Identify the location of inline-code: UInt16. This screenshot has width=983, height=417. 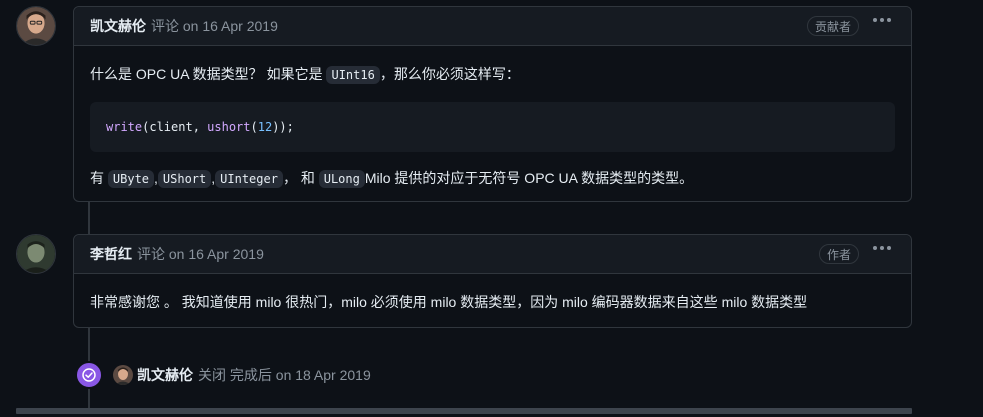
(353, 75).